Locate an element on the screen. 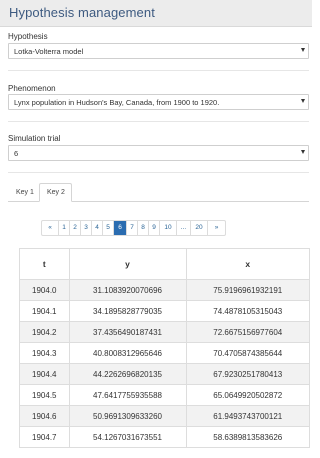 This screenshot has width=320, height=458. cell-x: 61.9493743700121 is located at coordinates (247, 416).